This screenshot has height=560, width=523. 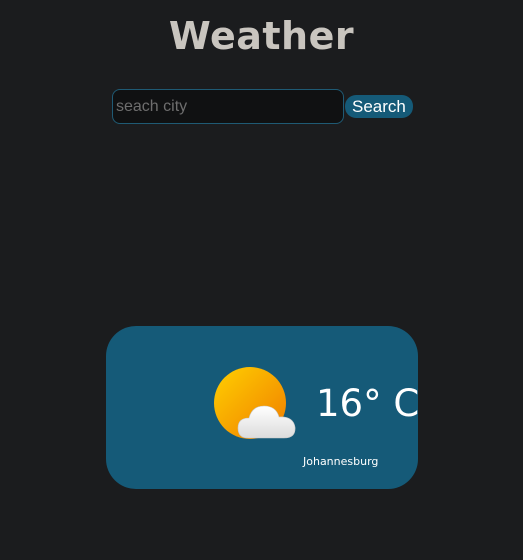 What do you see at coordinates (368, 403) in the screenshot?
I see `temperature-value: 16° C` at bounding box center [368, 403].